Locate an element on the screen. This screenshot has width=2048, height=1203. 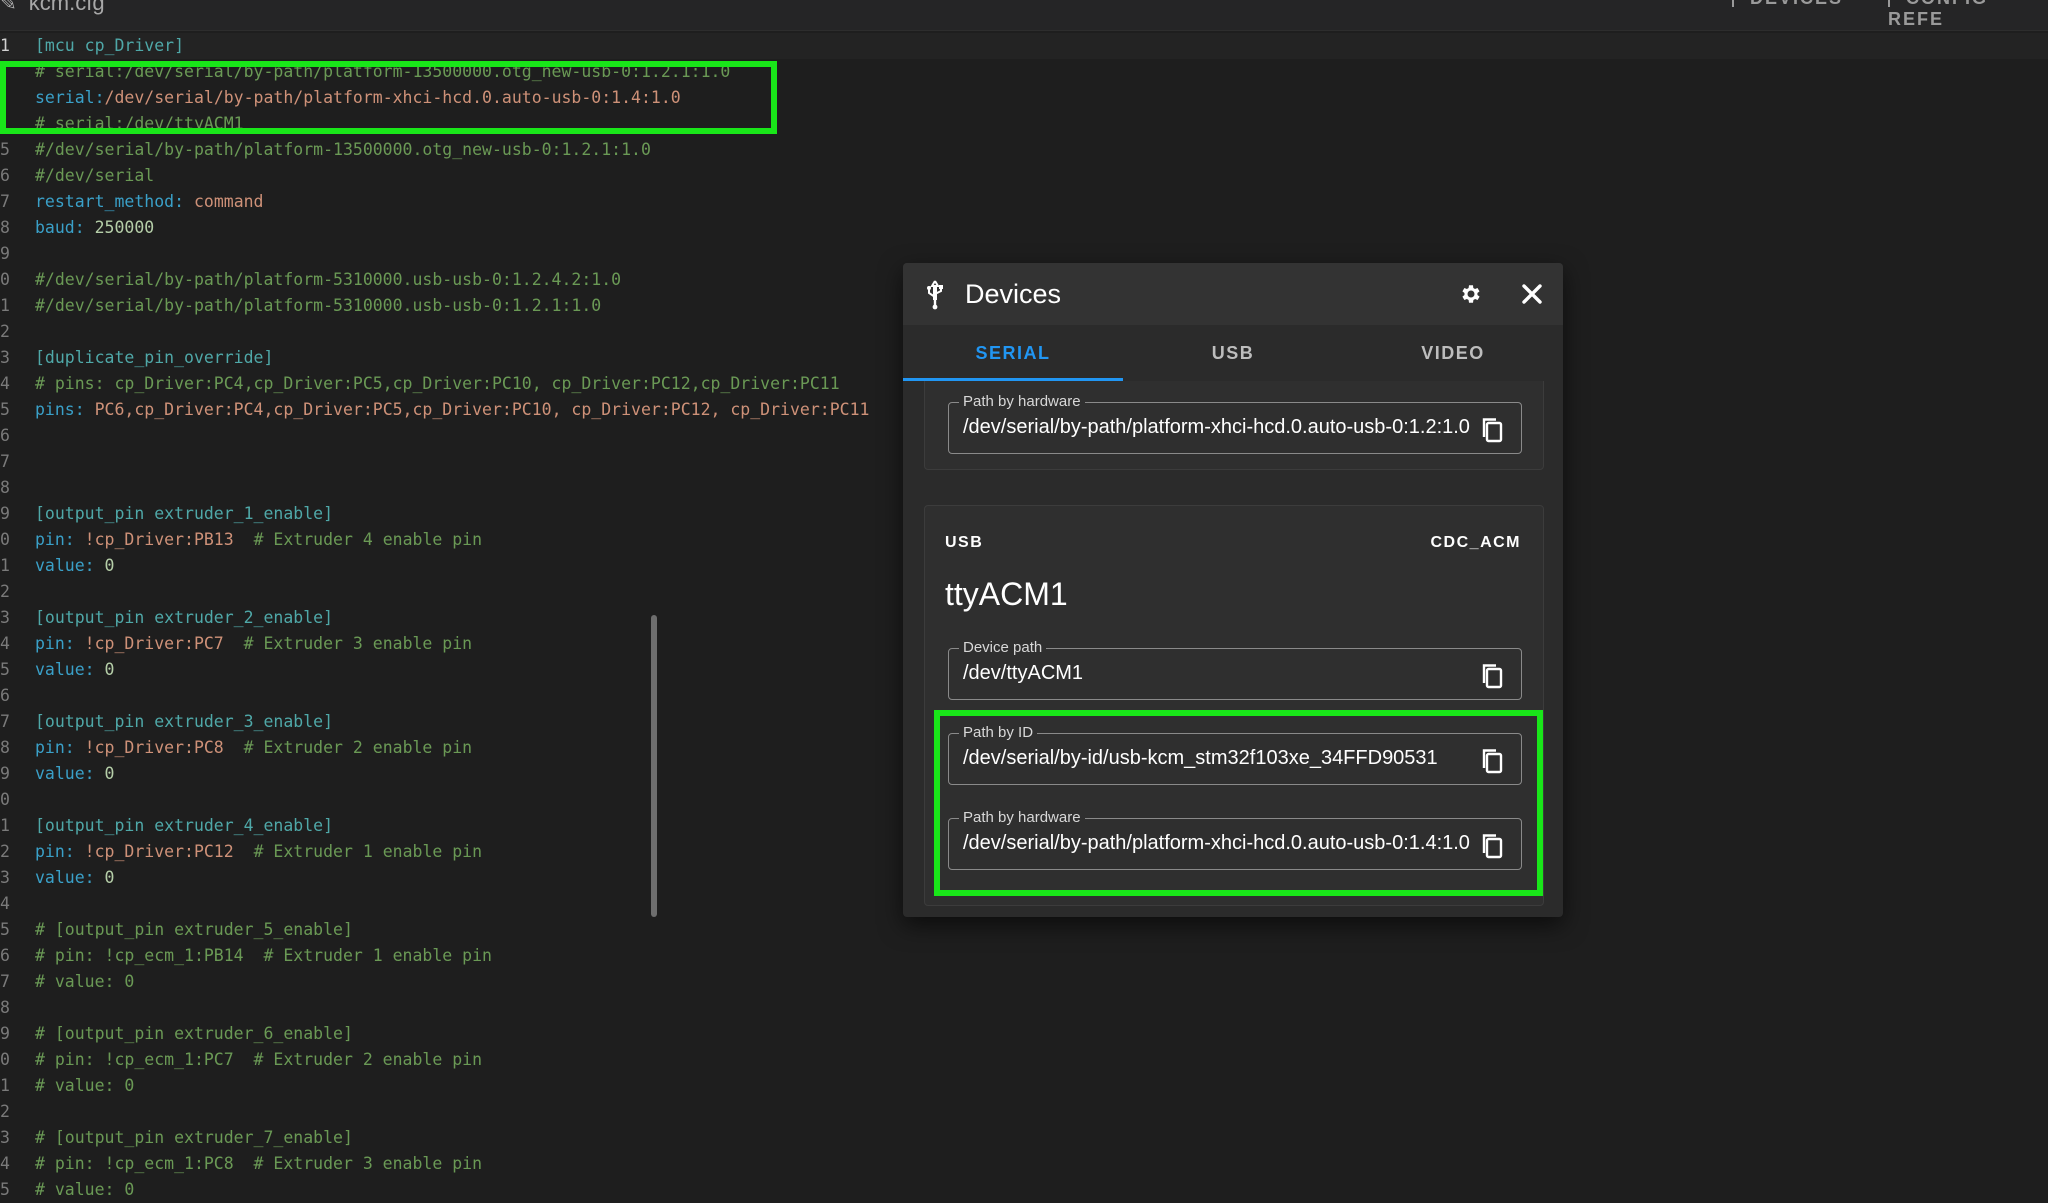
token-val: !cp_Driver:PC7 is located at coordinates (164, 643).